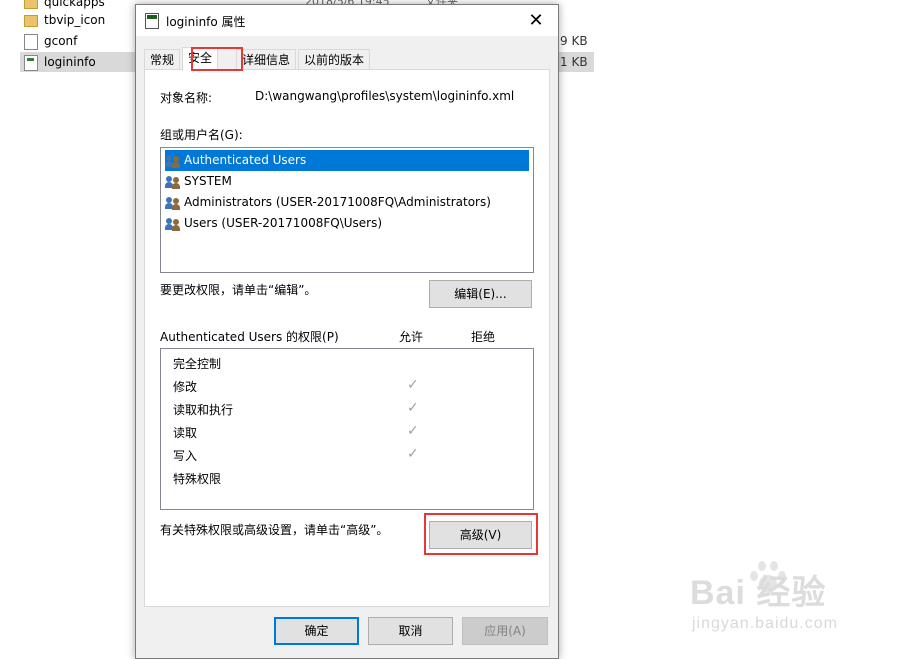 The width and height of the screenshot is (903, 659). Describe the element at coordinates (574, 62) in the screenshot. I see `file-size: 1 KB` at that location.